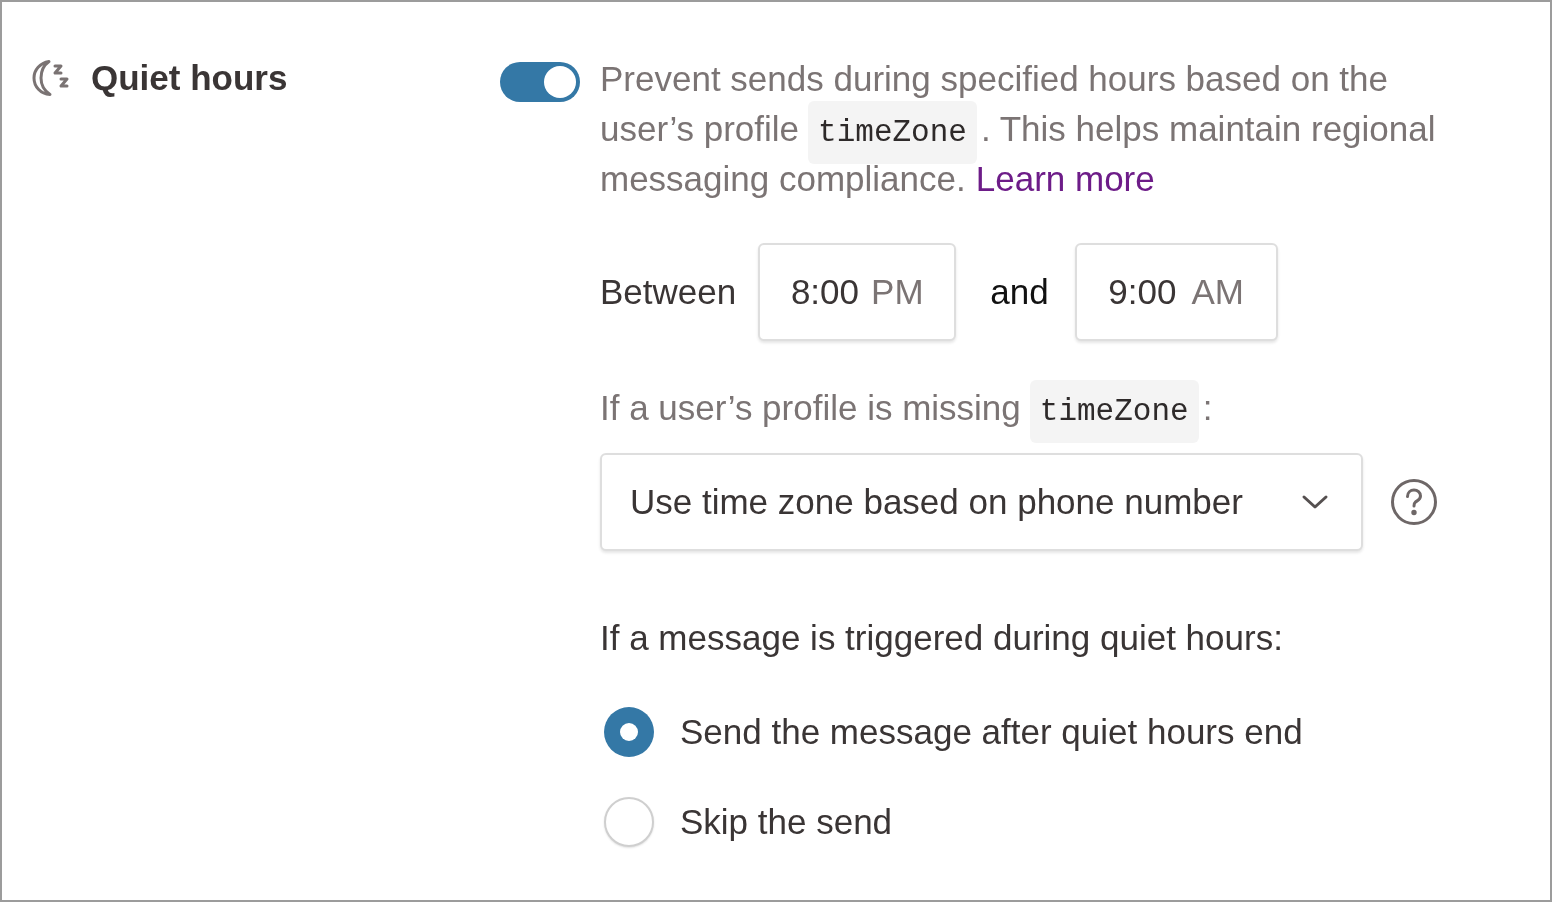 The image size is (1552, 902). What do you see at coordinates (857, 292) in the screenshot?
I see `time-field: 8:00 PM` at bounding box center [857, 292].